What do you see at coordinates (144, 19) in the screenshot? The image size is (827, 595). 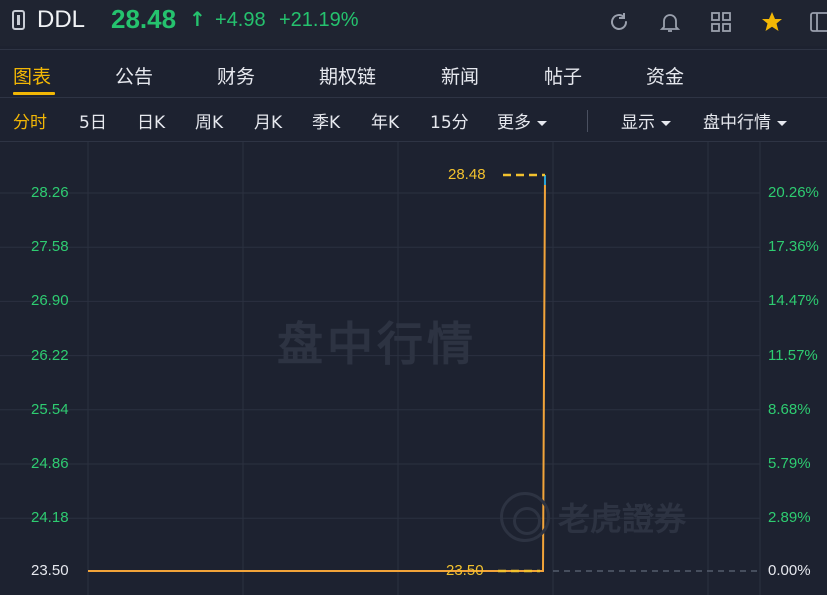 I see `stock-price: 28.48` at bounding box center [144, 19].